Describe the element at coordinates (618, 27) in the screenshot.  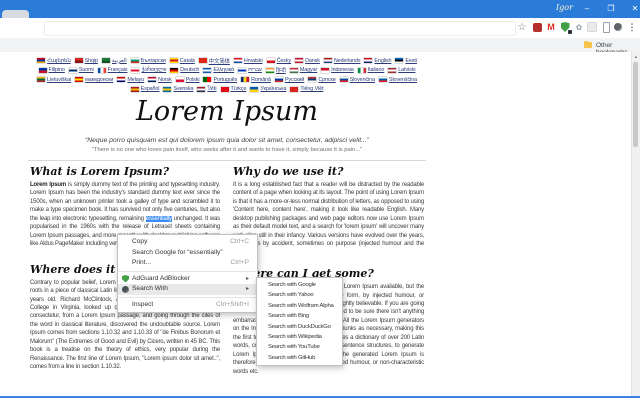
I see `search-with-extension-icon` at that location.